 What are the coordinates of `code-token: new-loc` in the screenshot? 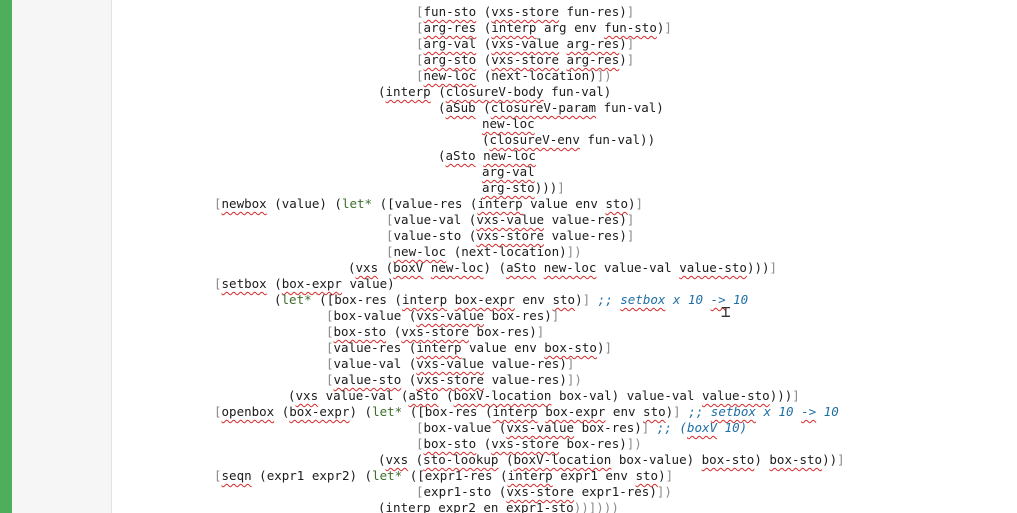 It's located at (450, 75).